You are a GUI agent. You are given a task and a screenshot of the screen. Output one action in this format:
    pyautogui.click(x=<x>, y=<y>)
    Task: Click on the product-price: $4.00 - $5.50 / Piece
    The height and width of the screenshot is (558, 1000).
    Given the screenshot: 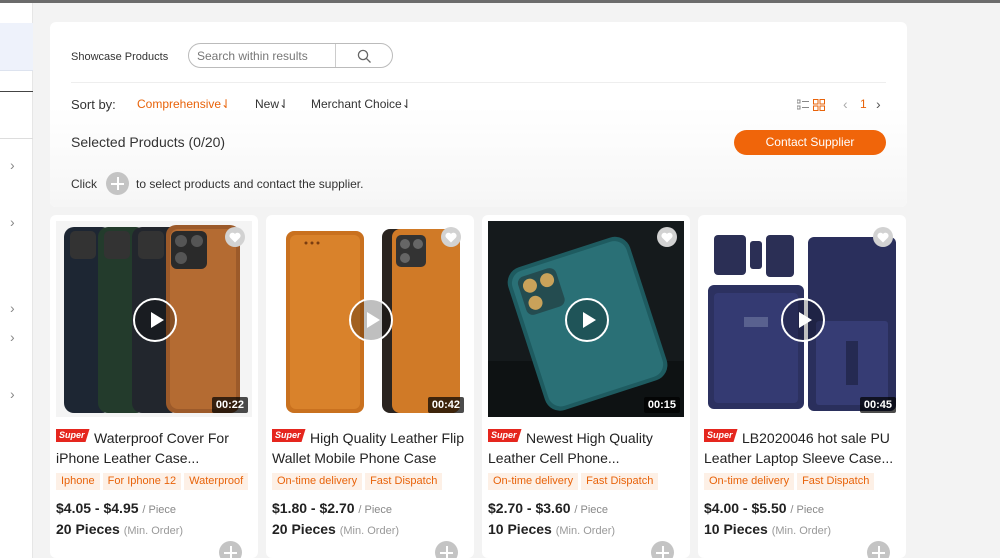 What is the action you would take?
    pyautogui.click(x=764, y=508)
    